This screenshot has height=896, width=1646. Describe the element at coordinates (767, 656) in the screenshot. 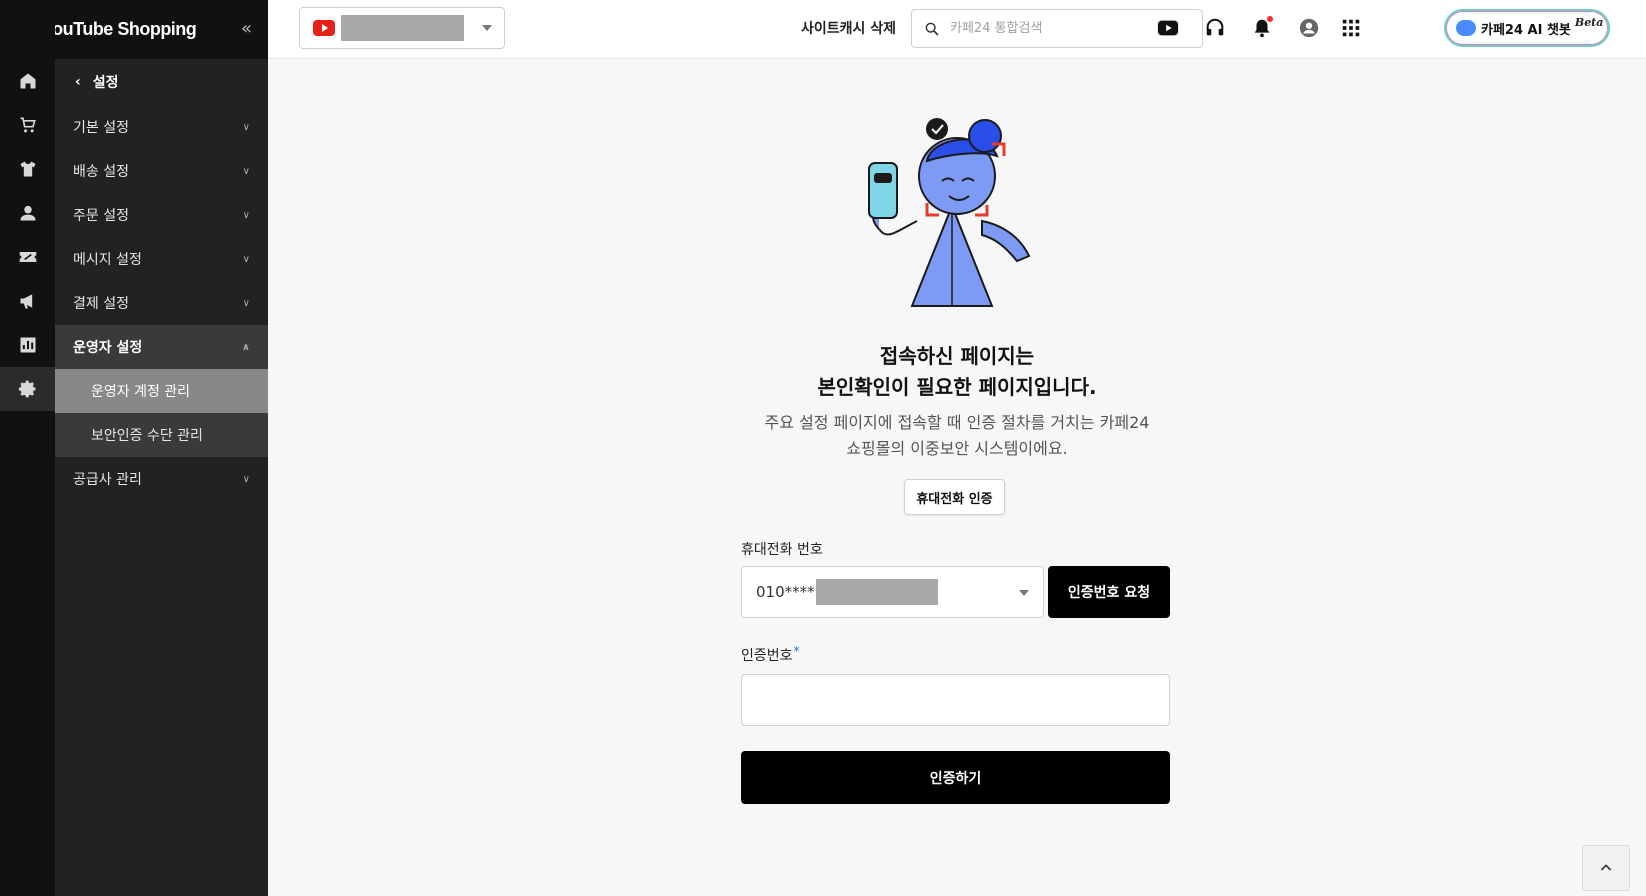

I see `code-label-text: 인증번호` at that location.